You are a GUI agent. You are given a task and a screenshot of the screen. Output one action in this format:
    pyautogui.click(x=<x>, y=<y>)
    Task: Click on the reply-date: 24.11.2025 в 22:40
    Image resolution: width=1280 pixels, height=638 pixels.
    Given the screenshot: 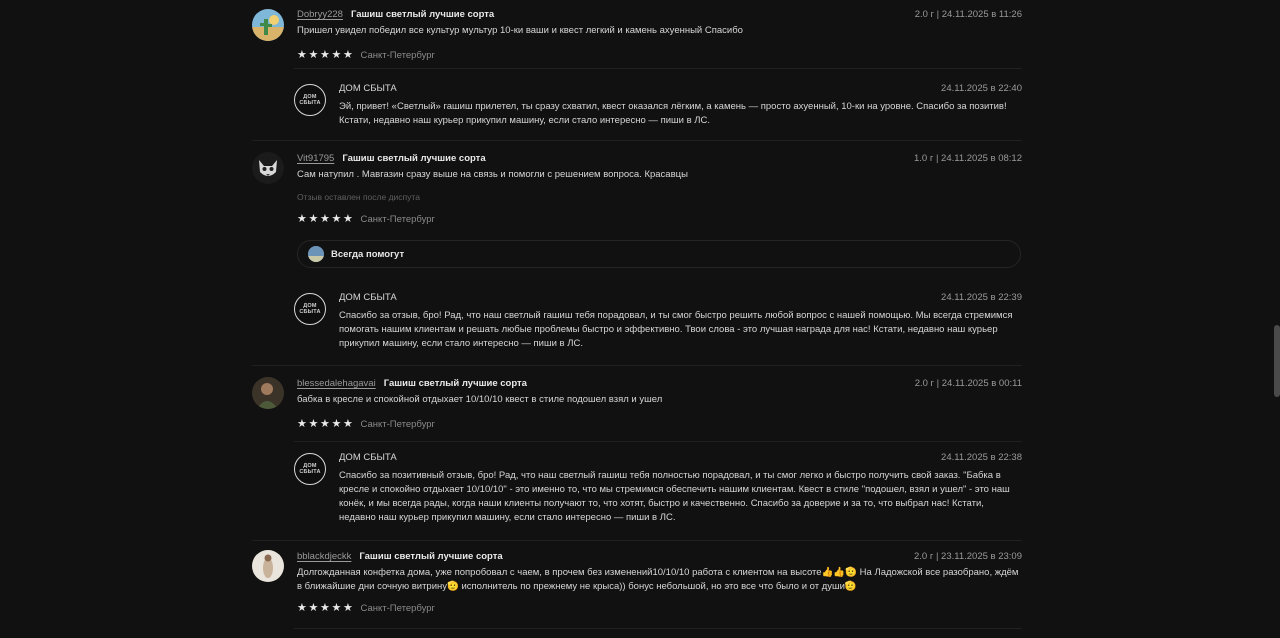 What is the action you would take?
    pyautogui.click(x=981, y=88)
    